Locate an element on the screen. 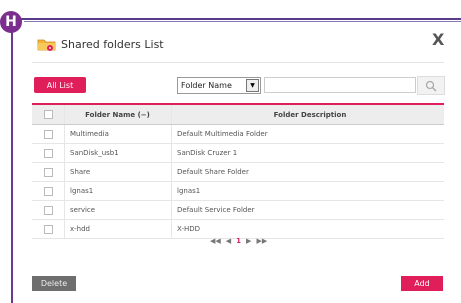 The width and height of the screenshot is (461, 303). folder-description: X-HDD is located at coordinates (307, 229).